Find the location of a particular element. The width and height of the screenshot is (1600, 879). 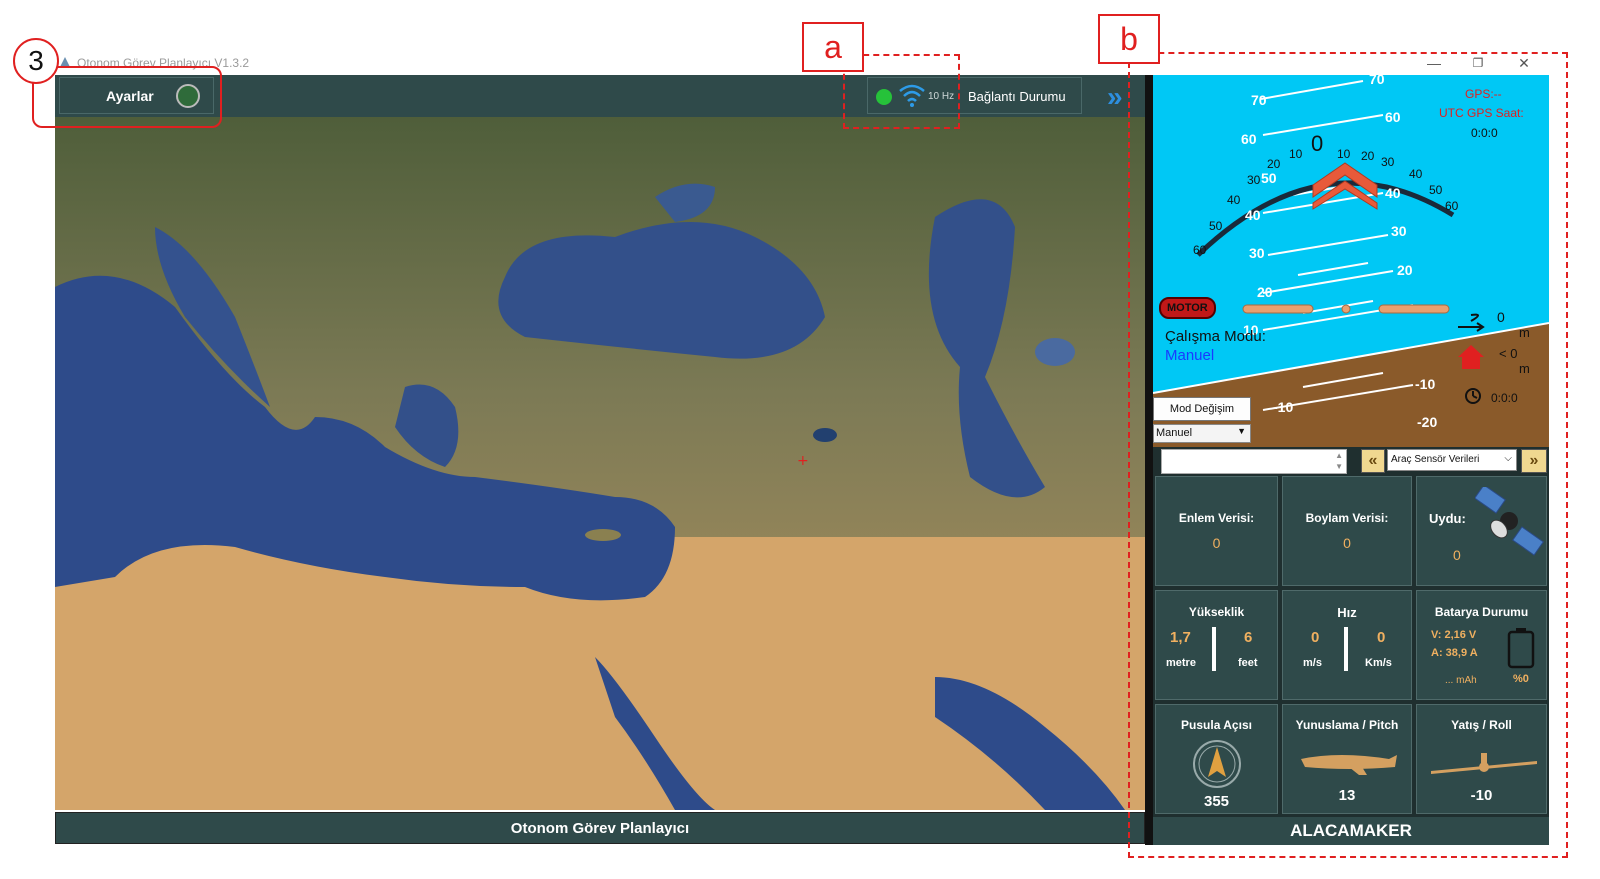

annotation-label-a: a is located at coordinates (833, 47).